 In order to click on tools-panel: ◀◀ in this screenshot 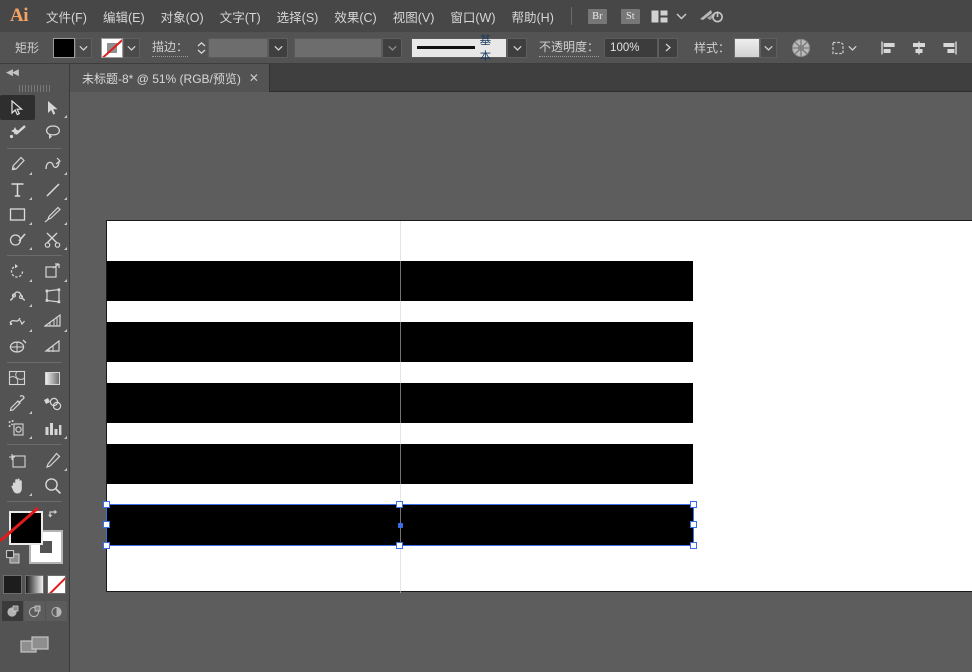, I will do `click(35, 368)`.